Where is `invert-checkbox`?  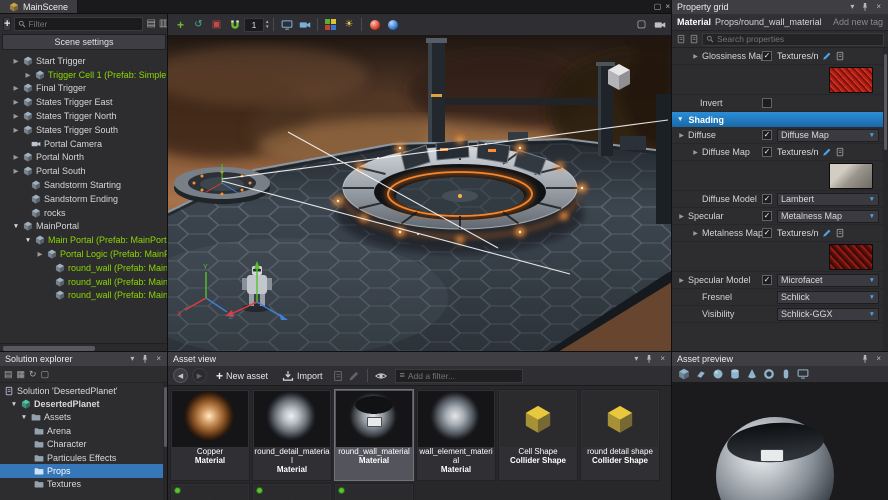 invert-checkbox is located at coordinates (767, 103).